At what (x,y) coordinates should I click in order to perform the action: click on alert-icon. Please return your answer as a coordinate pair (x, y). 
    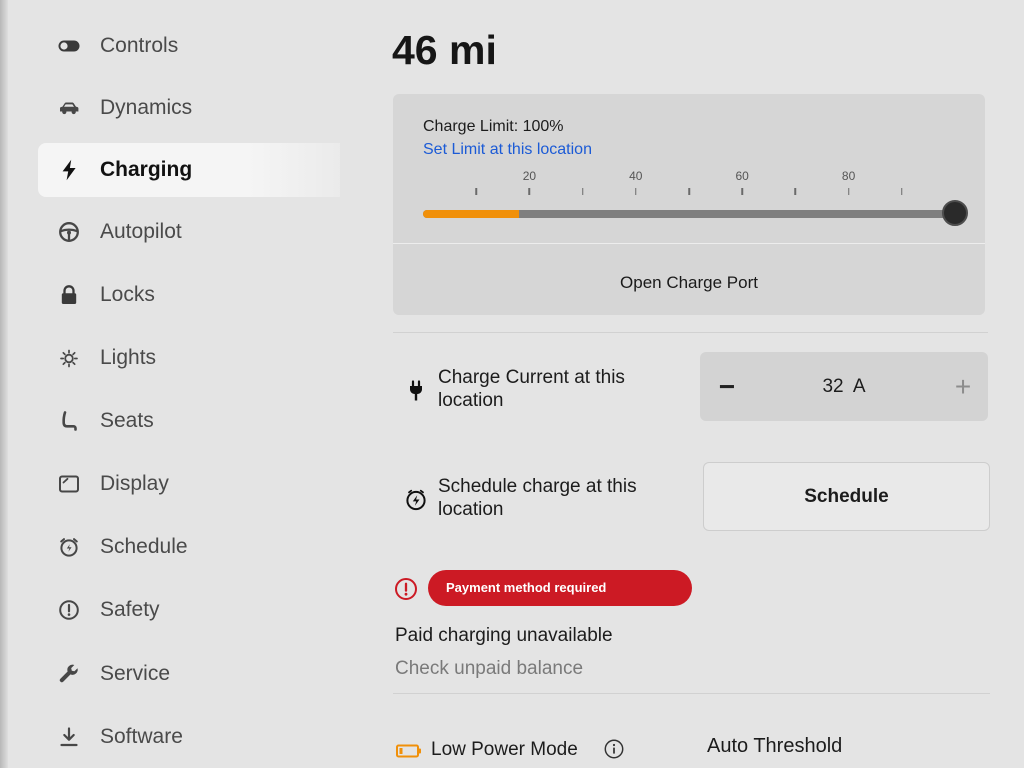
    Looking at the image, I should click on (406, 589).